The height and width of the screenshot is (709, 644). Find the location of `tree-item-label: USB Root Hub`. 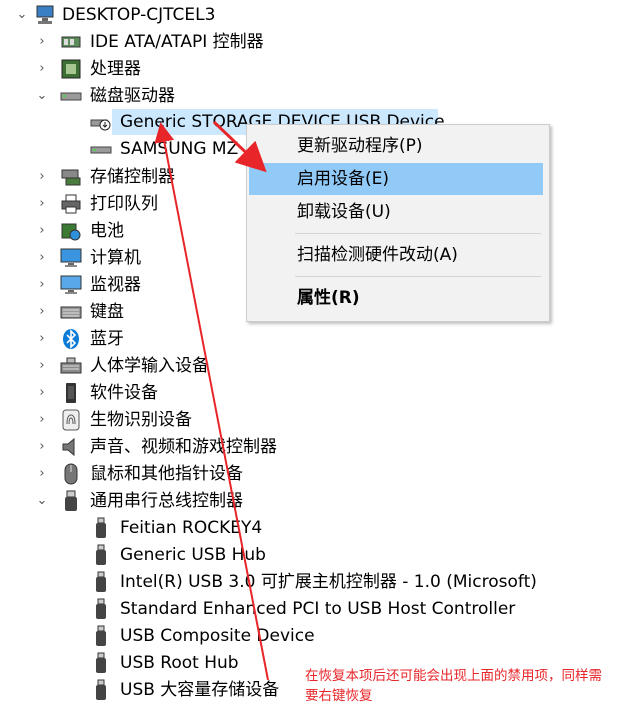

tree-item-label: USB Root Hub is located at coordinates (179, 663).